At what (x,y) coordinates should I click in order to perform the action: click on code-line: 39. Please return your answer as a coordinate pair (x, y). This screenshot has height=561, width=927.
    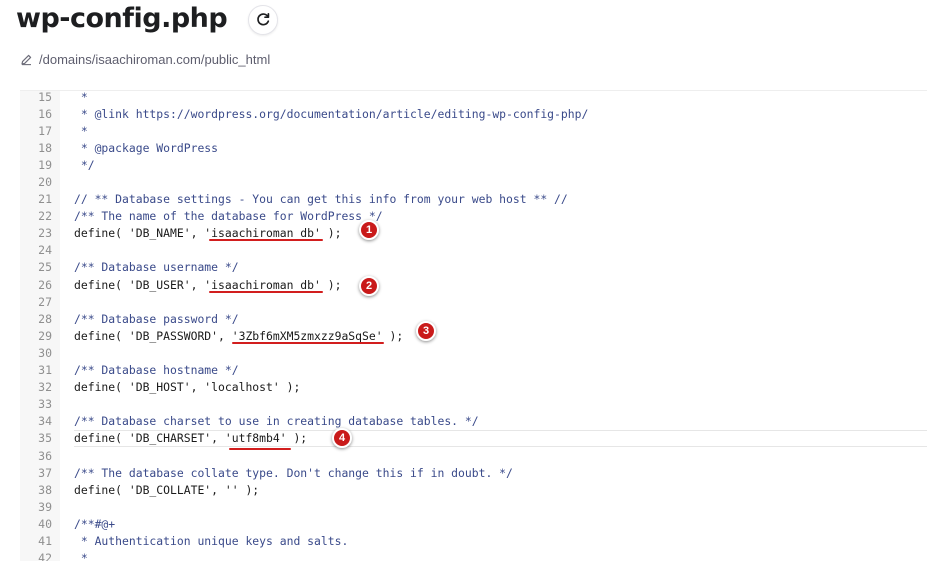
    Looking at the image, I should click on (473, 506).